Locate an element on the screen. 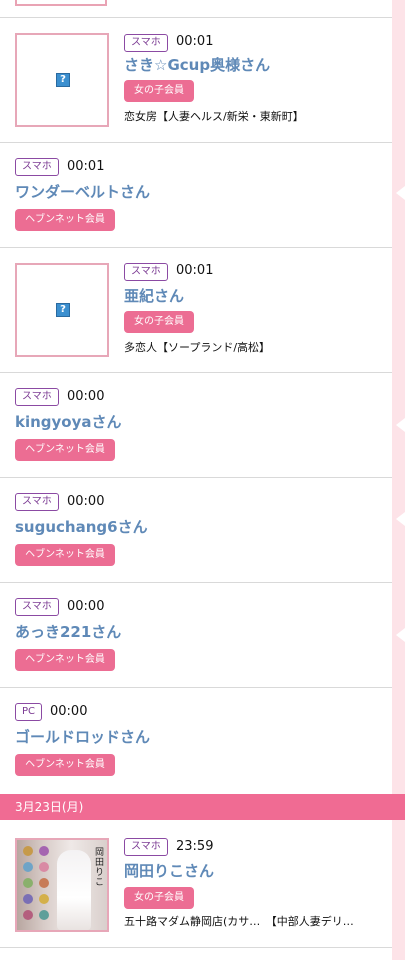  figure-silhouette is located at coordinates (74, 890).